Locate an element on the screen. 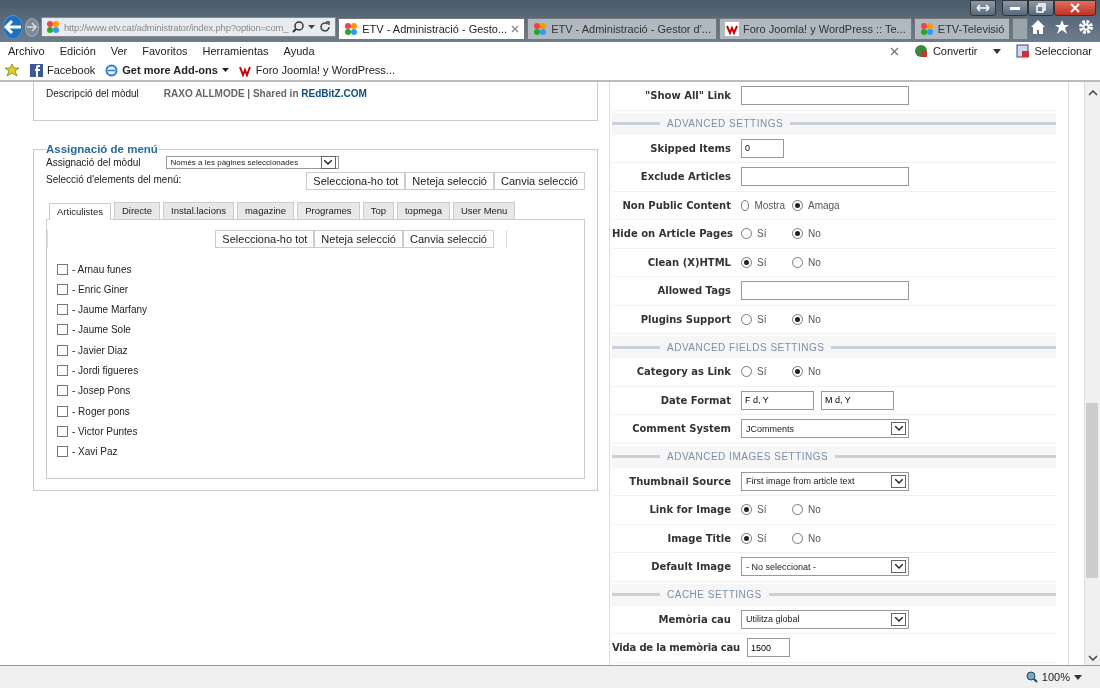 The width and height of the screenshot is (1100, 688). close-tab-icon is located at coordinates (515, 29).